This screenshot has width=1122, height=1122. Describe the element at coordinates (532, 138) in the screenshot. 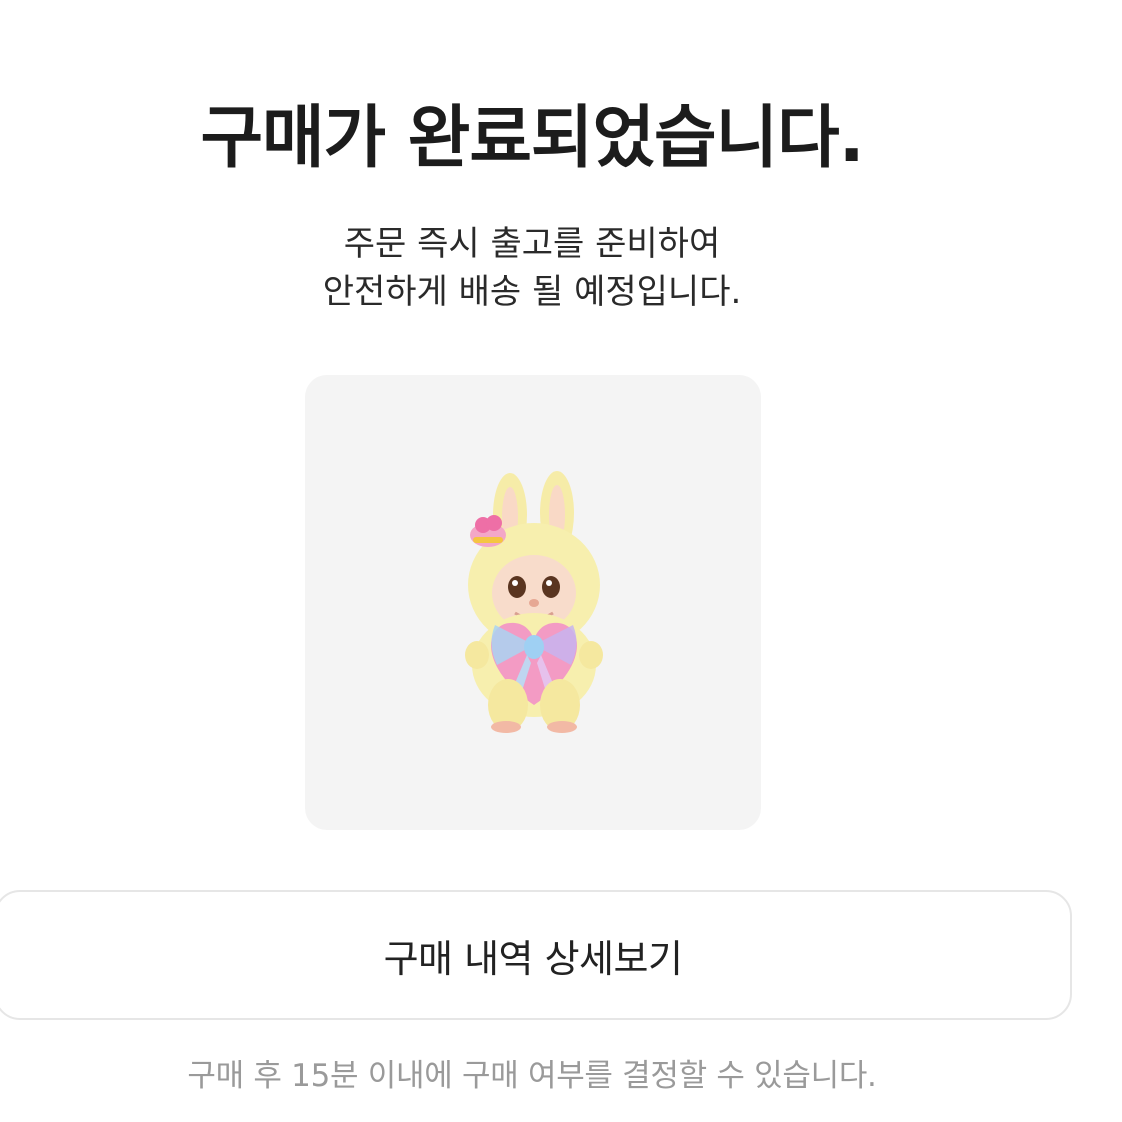

I see `page-title: 구매가 완료되었습니다.` at that location.